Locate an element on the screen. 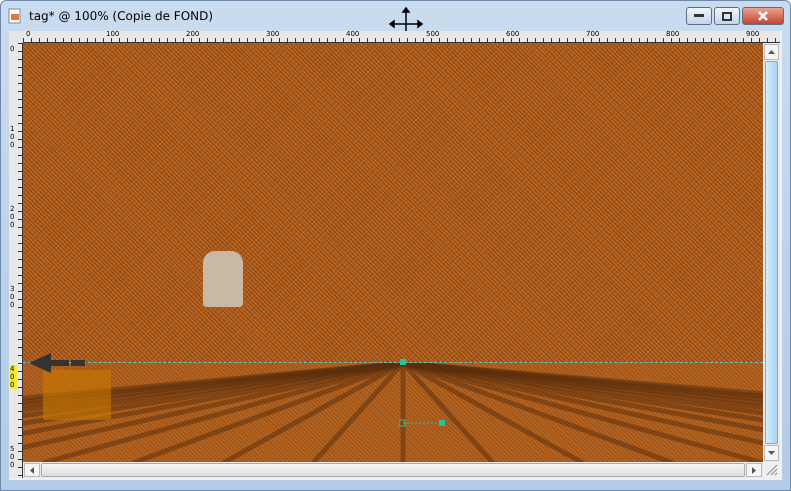 This screenshot has width=791, height=491. document-icon is located at coordinates (15, 16).